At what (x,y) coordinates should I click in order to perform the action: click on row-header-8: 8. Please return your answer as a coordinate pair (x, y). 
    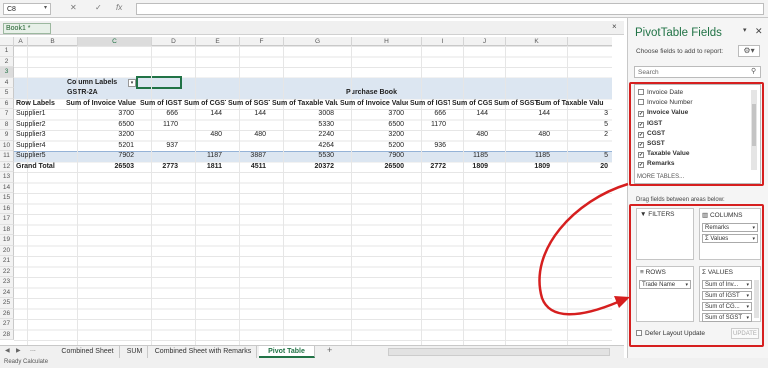
    Looking at the image, I should click on (7, 124).